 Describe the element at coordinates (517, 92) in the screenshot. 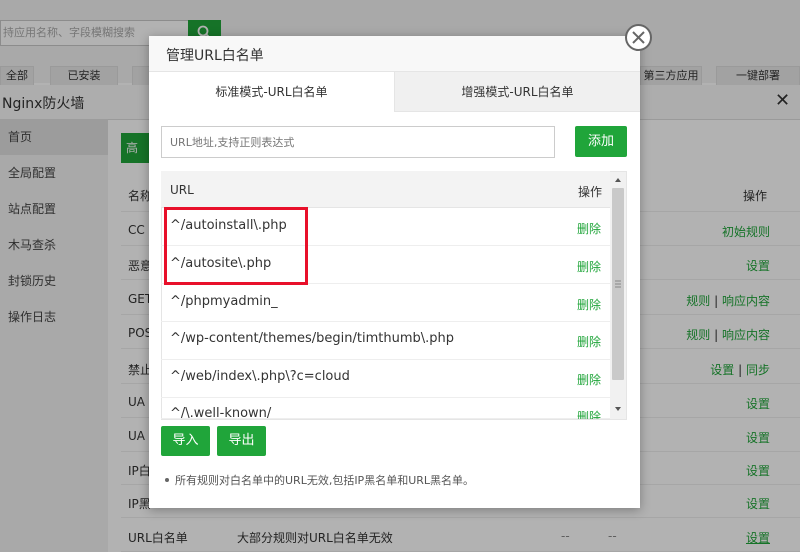

I see `tab-enhanced-mode: 增强模式-URL白名单` at that location.